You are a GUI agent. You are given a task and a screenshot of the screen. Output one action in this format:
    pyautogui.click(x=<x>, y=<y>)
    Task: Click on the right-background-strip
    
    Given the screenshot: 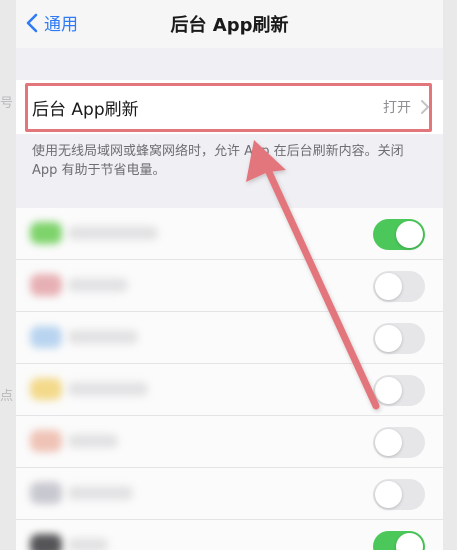 What is the action you would take?
    pyautogui.click(x=450, y=275)
    